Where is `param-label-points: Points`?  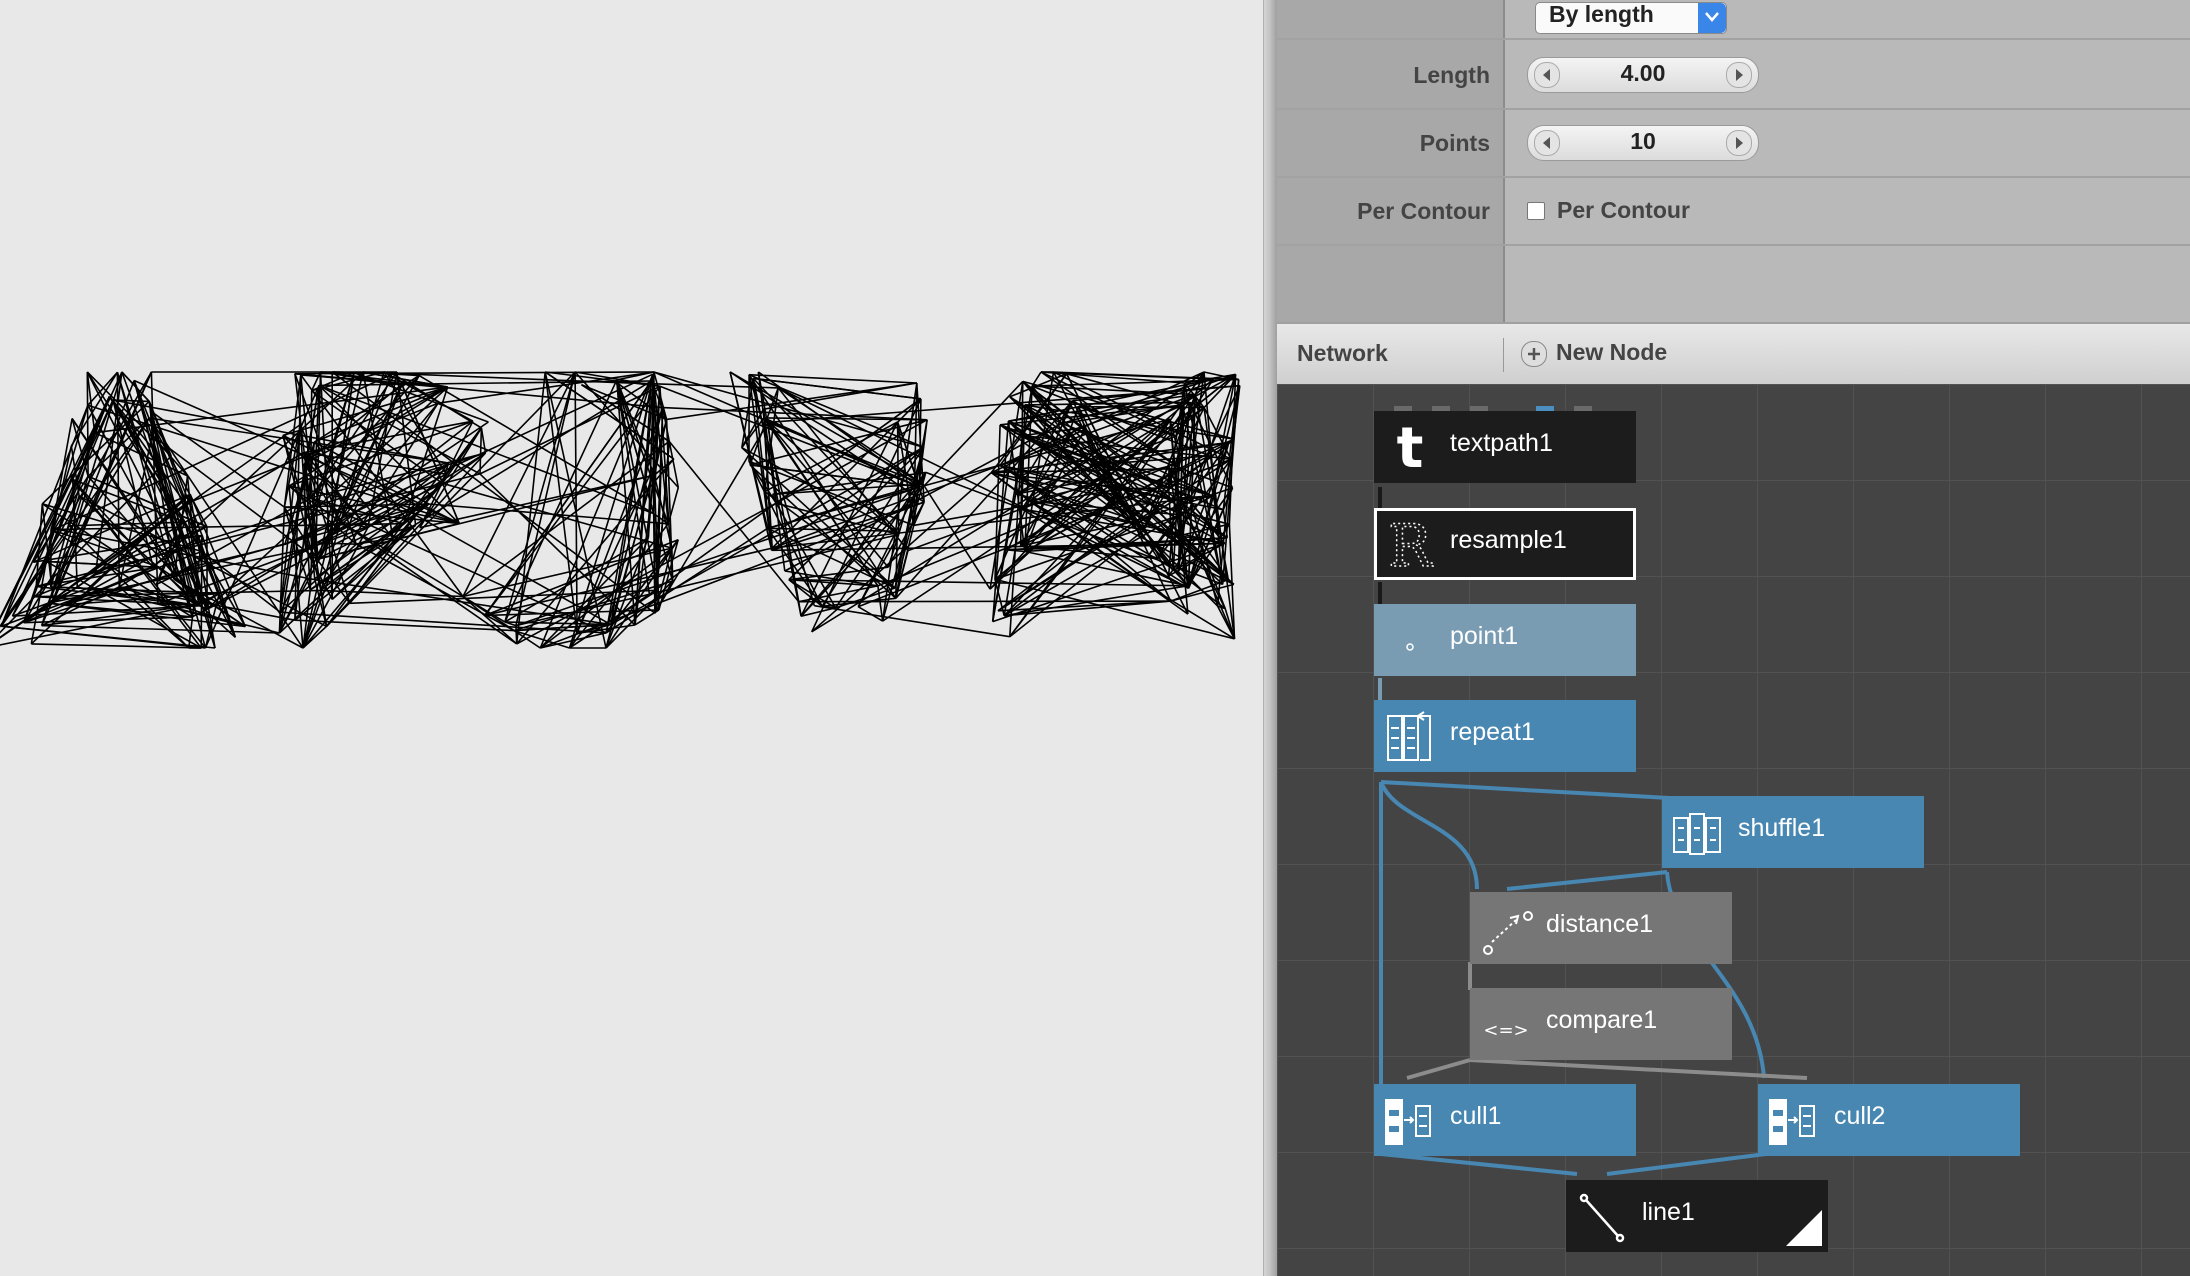
param-label-points: Points is located at coordinates (1454, 143).